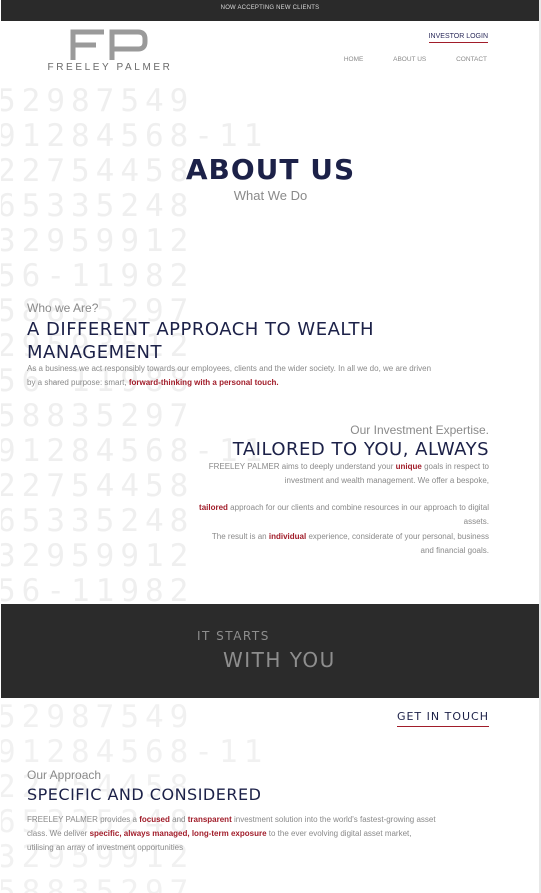 Image resolution: width=541 pixels, height=893 pixels. Describe the element at coordinates (110, 67) in the screenshot. I see `brand-name: FREELEY PALMER` at that location.